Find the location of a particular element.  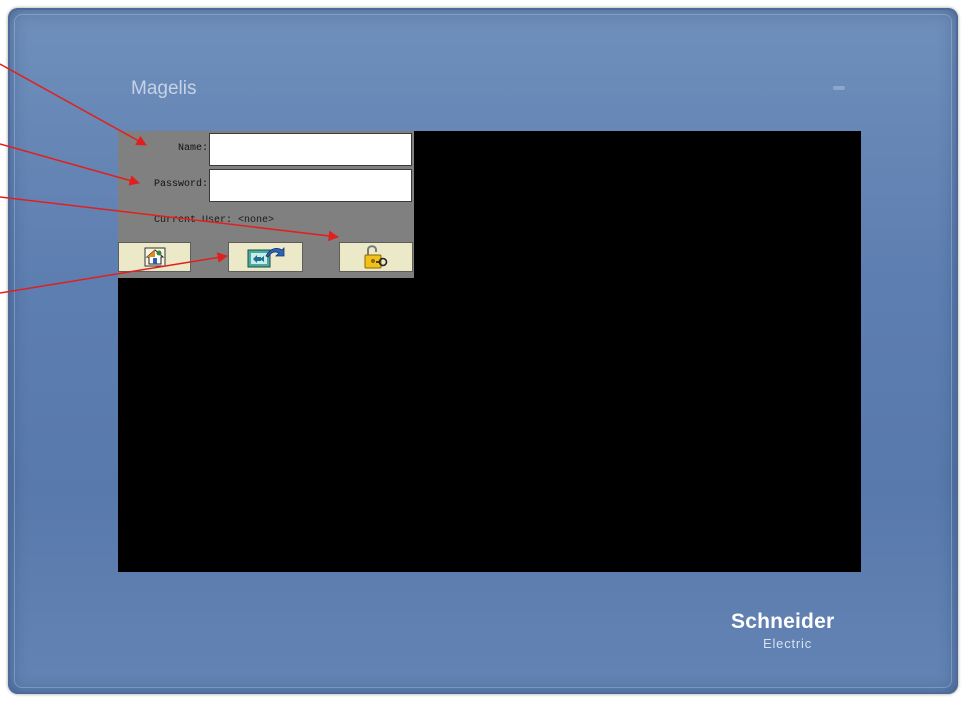

padlock-key-icon is located at coordinates (376, 257).